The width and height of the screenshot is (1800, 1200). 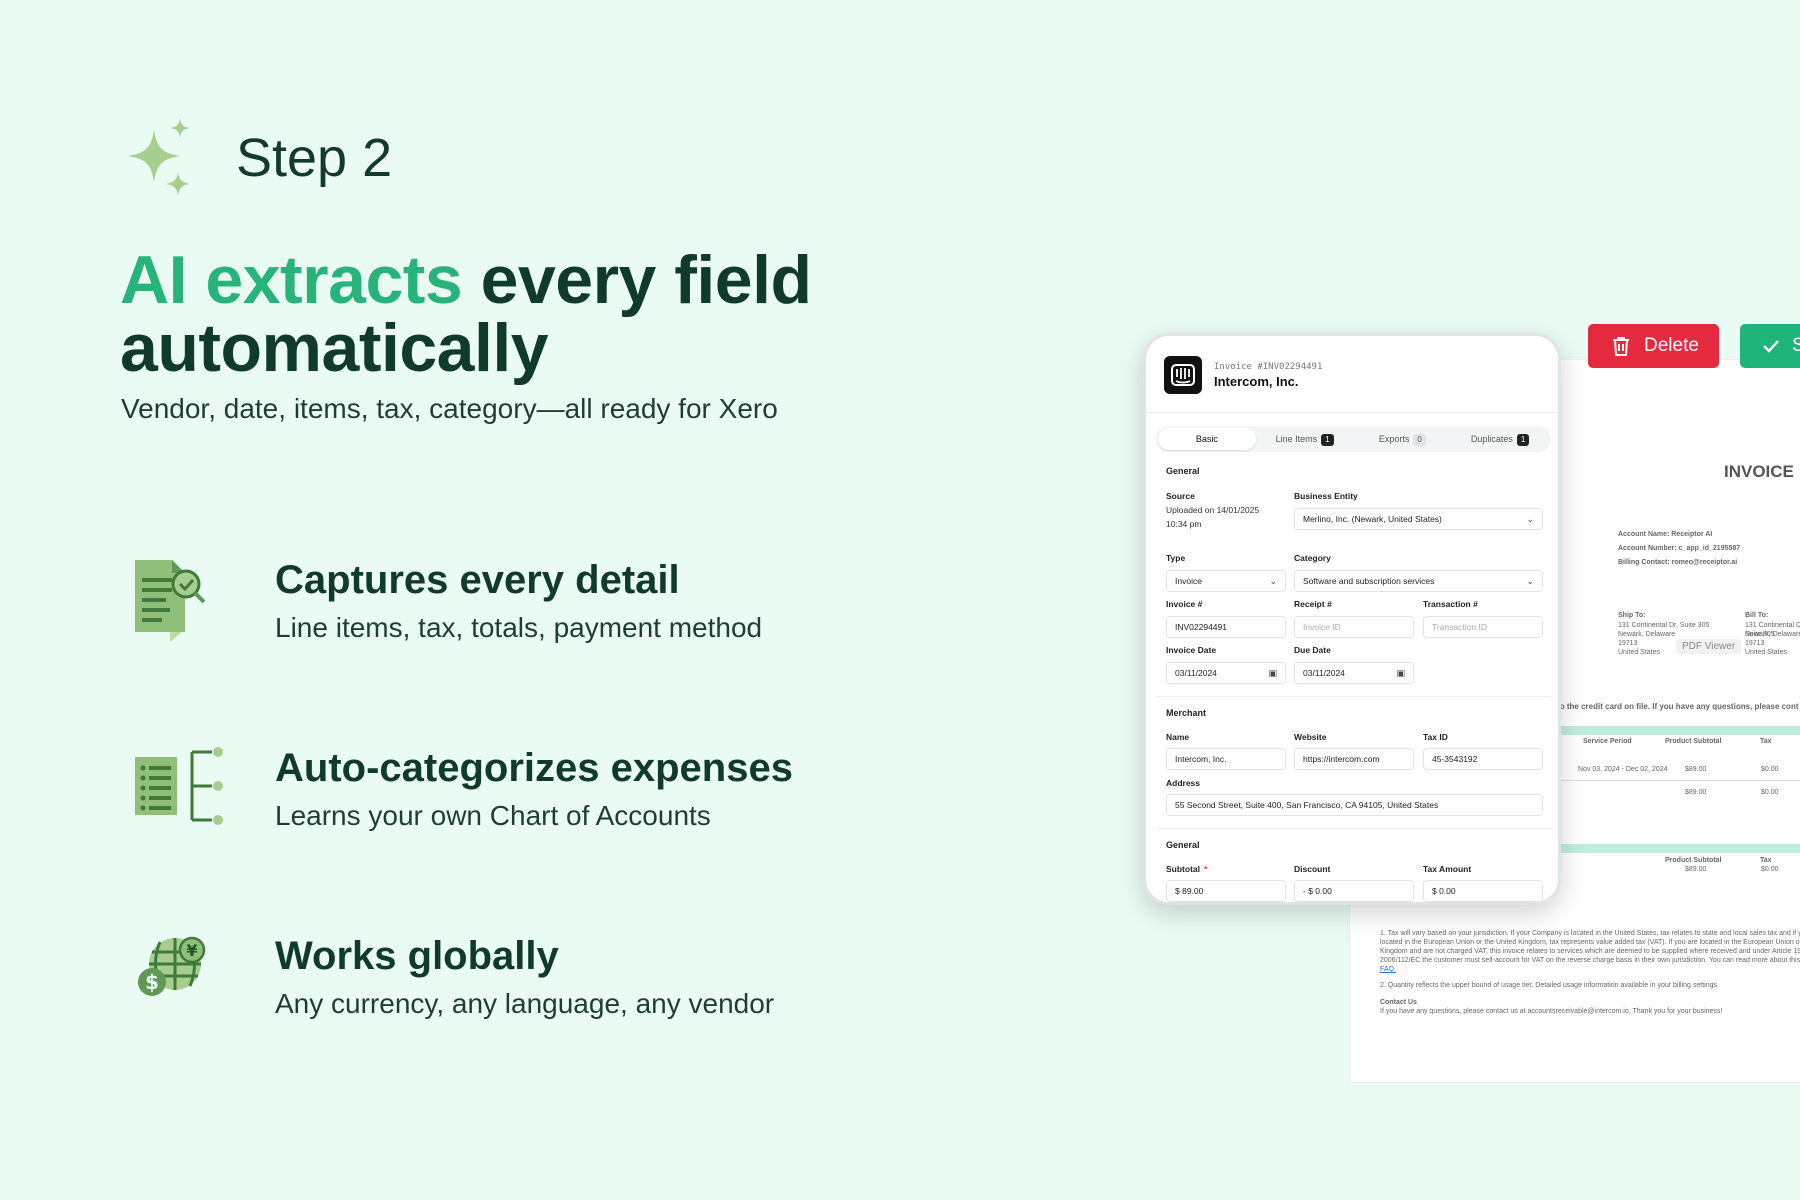 What do you see at coordinates (1352, 412) in the screenshot?
I see `divider` at bounding box center [1352, 412].